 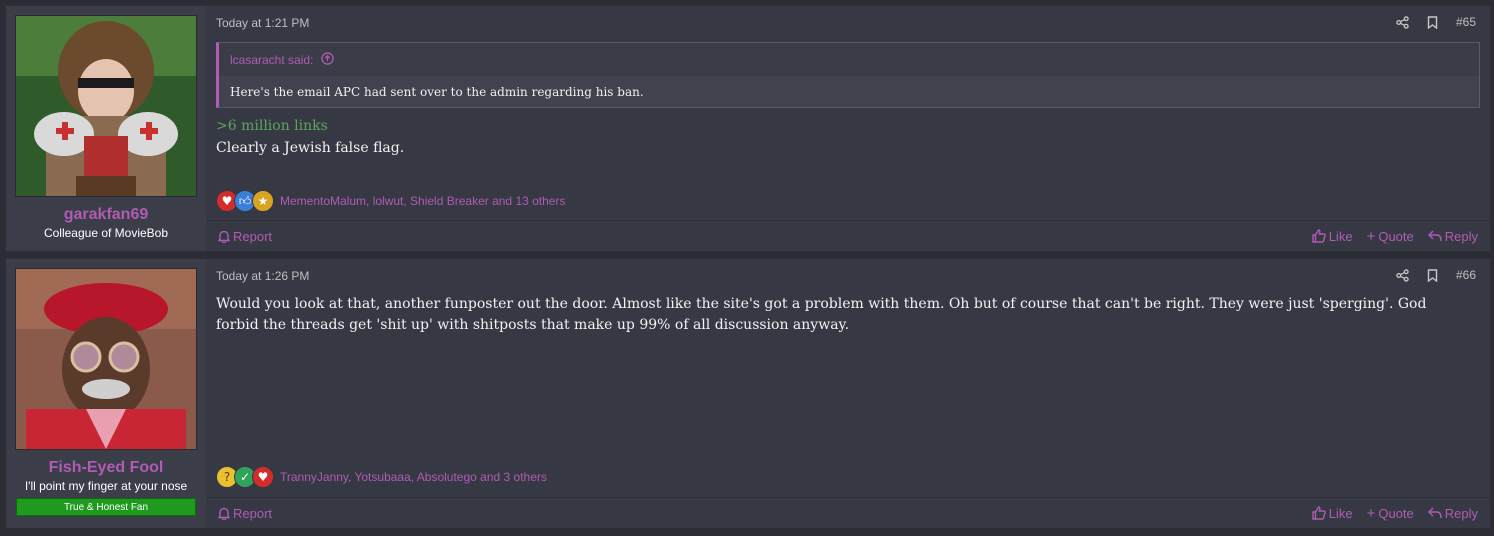 What do you see at coordinates (106, 468) in the screenshot?
I see `username: Fish-Eyed Fool` at bounding box center [106, 468].